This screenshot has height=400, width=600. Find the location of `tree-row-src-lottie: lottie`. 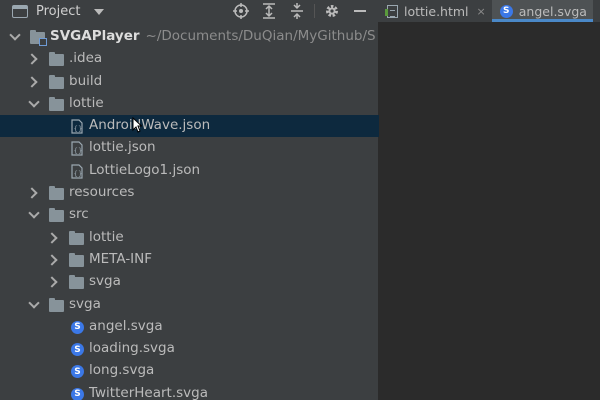

tree-row-src-lottie: lottie is located at coordinates (189, 238).